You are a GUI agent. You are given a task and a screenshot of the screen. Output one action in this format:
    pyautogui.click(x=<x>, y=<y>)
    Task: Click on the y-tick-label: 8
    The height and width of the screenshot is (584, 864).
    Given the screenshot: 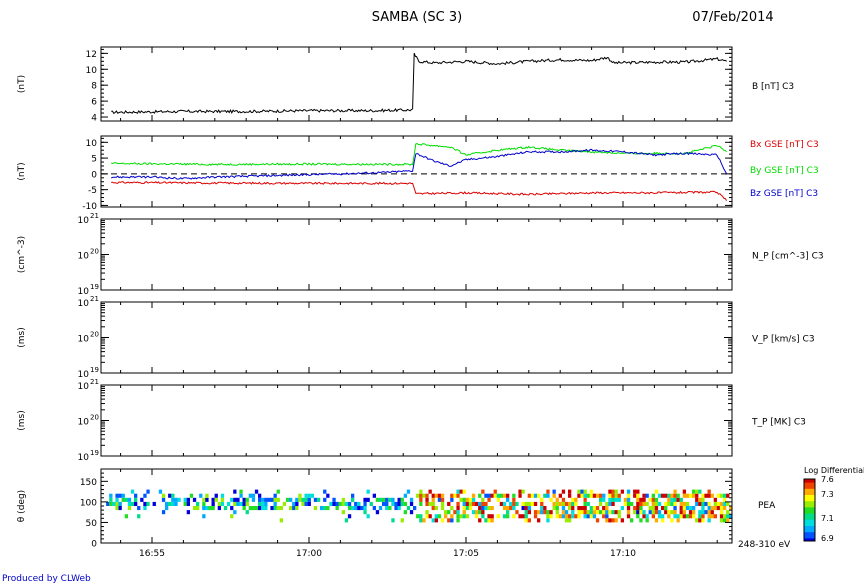 What is the action you would take?
    pyautogui.click(x=94, y=87)
    